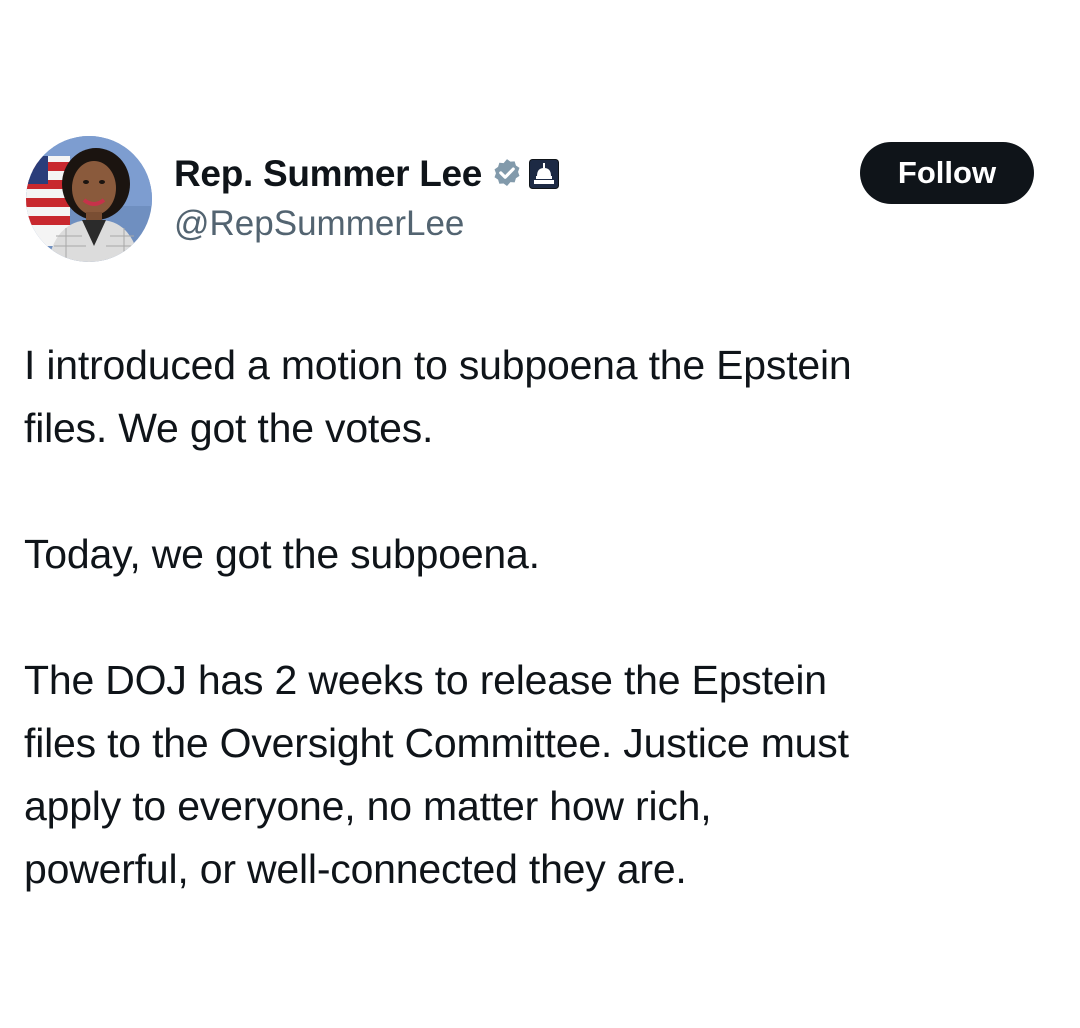  I want to click on avatar-photo, so click(89, 199).